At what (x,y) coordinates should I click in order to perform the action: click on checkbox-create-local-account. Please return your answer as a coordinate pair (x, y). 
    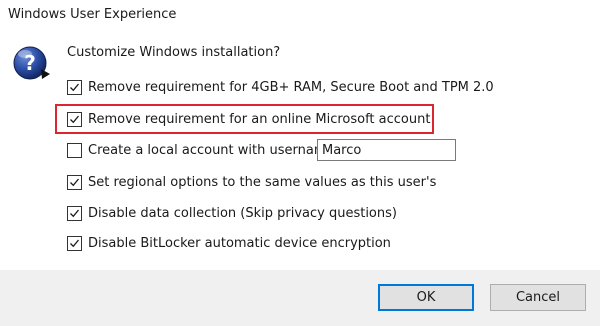
    Looking at the image, I should click on (74, 150).